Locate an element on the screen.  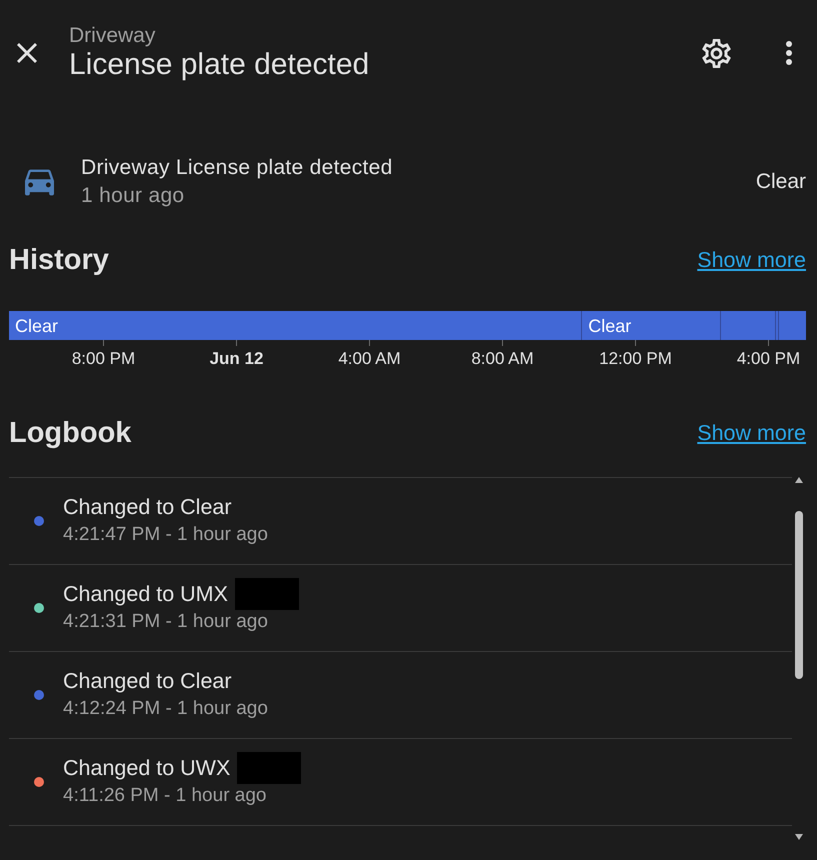
car-icon is located at coordinates (39, 182).